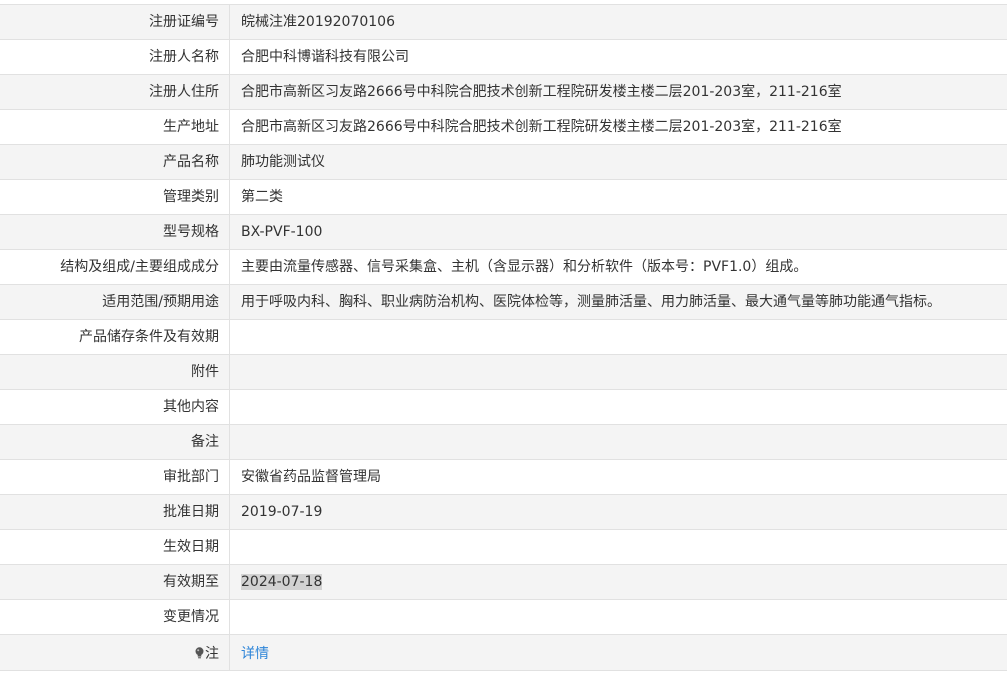 The image size is (1007, 679). I want to click on field-label: 注册人名称, so click(115, 57).